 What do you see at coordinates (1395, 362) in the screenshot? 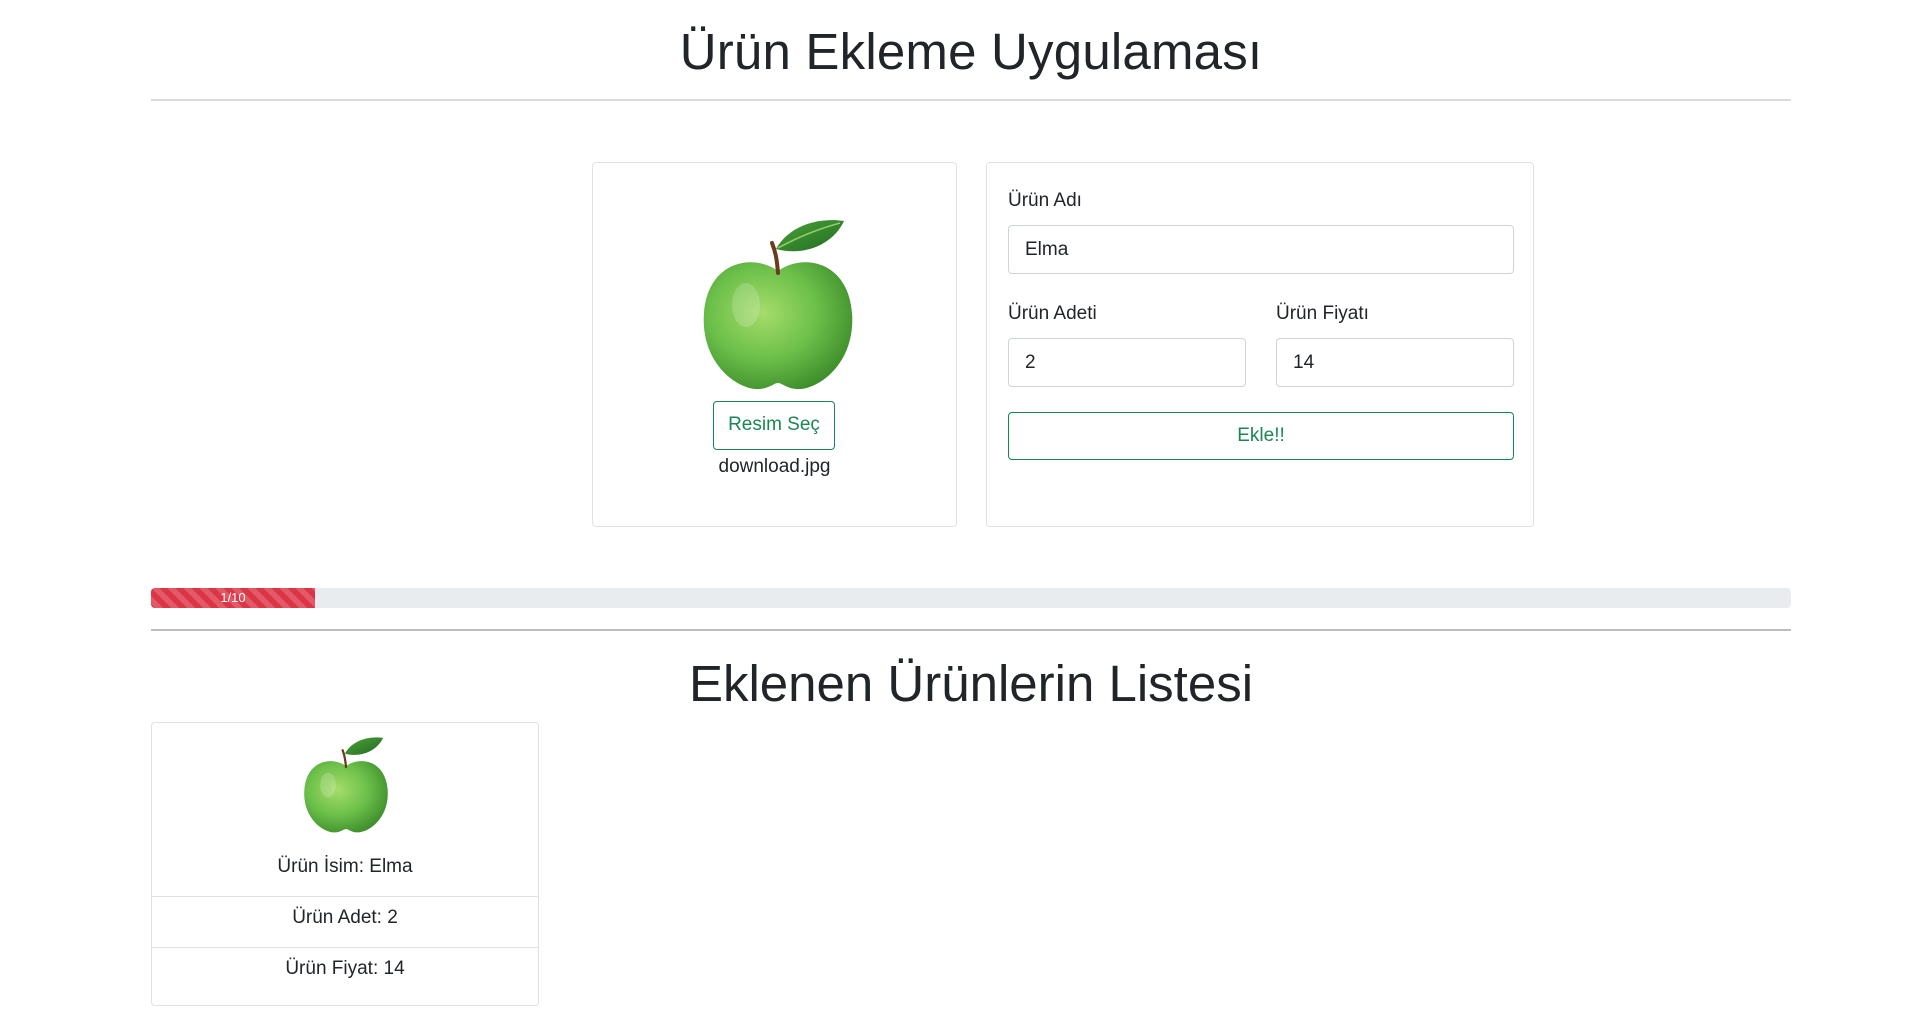
I see `product-price-input: 14` at bounding box center [1395, 362].